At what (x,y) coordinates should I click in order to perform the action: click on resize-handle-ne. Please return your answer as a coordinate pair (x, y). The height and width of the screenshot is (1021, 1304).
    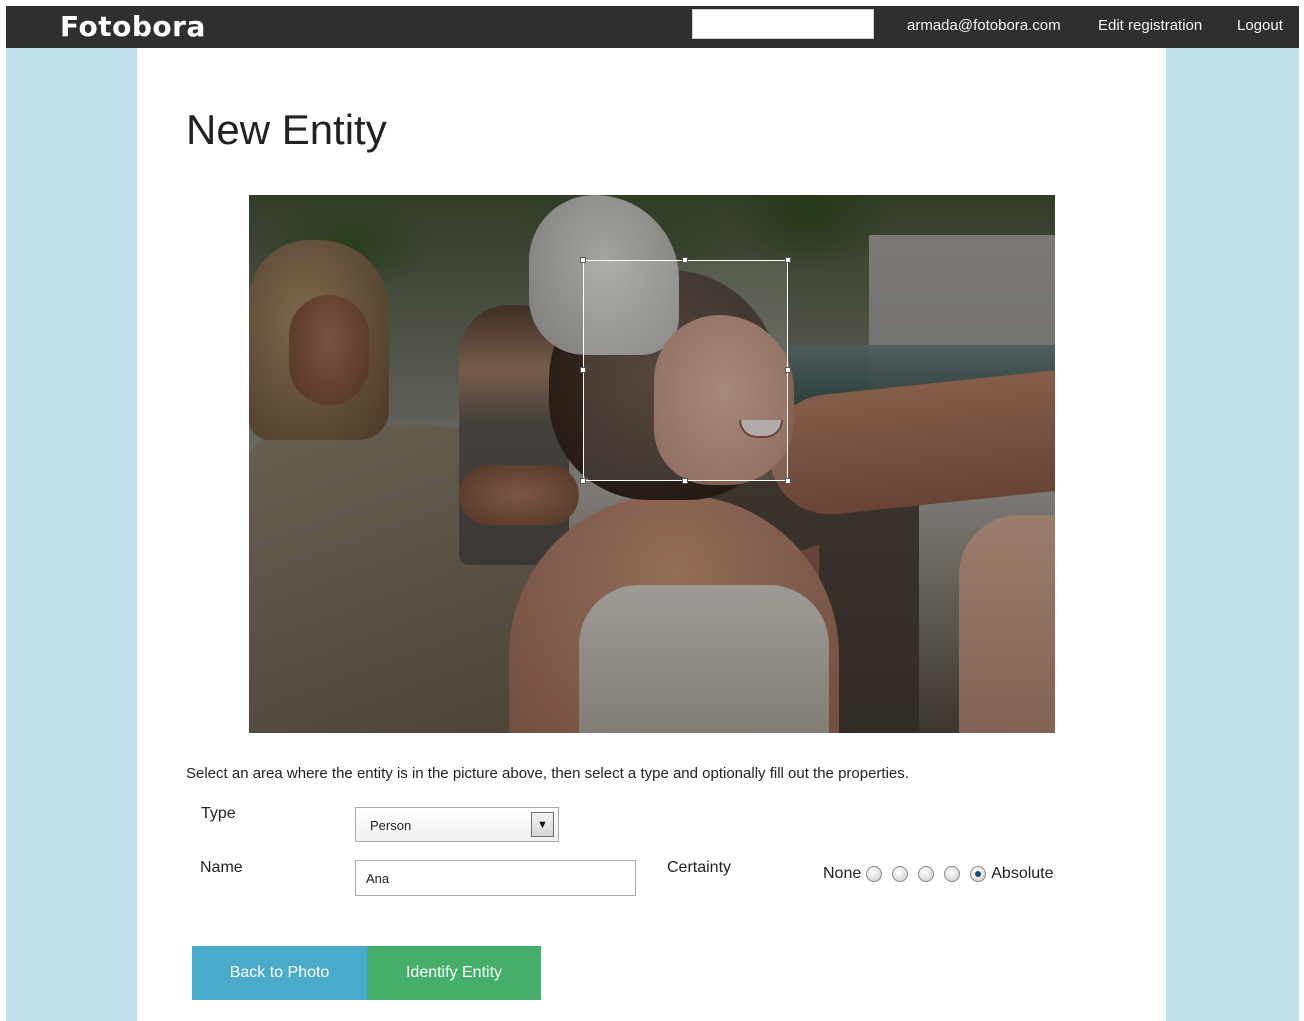
    Looking at the image, I should click on (788, 260).